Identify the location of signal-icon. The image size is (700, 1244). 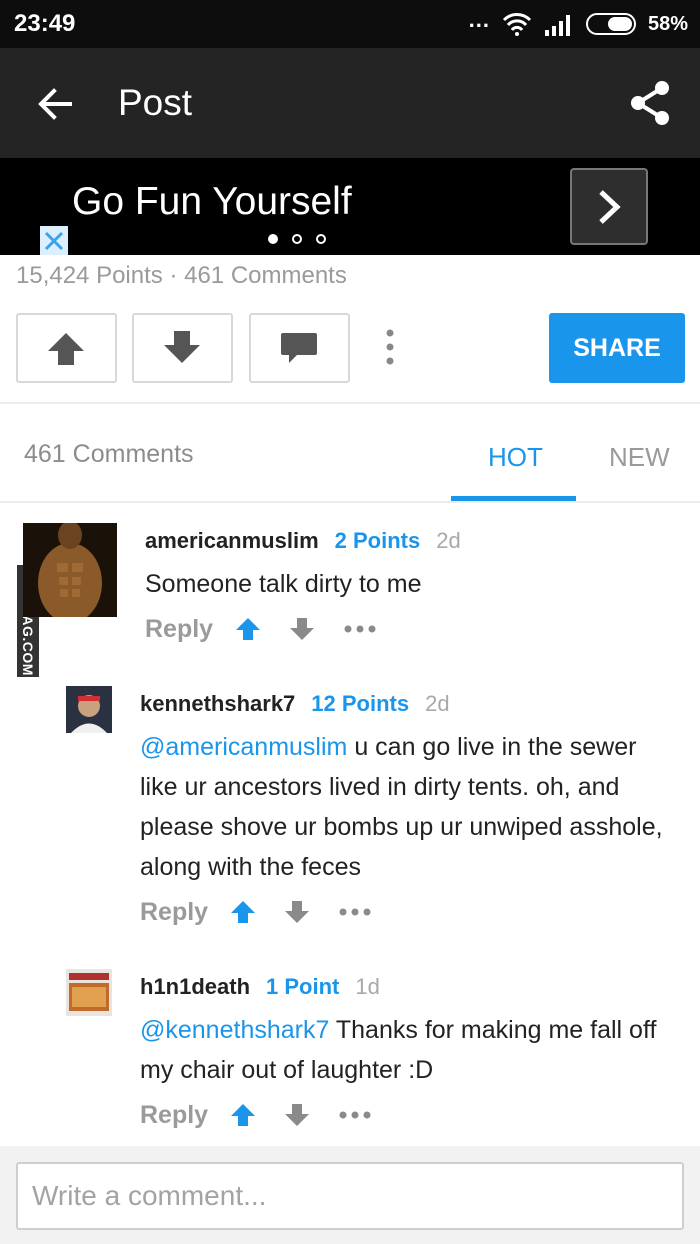
(557, 25).